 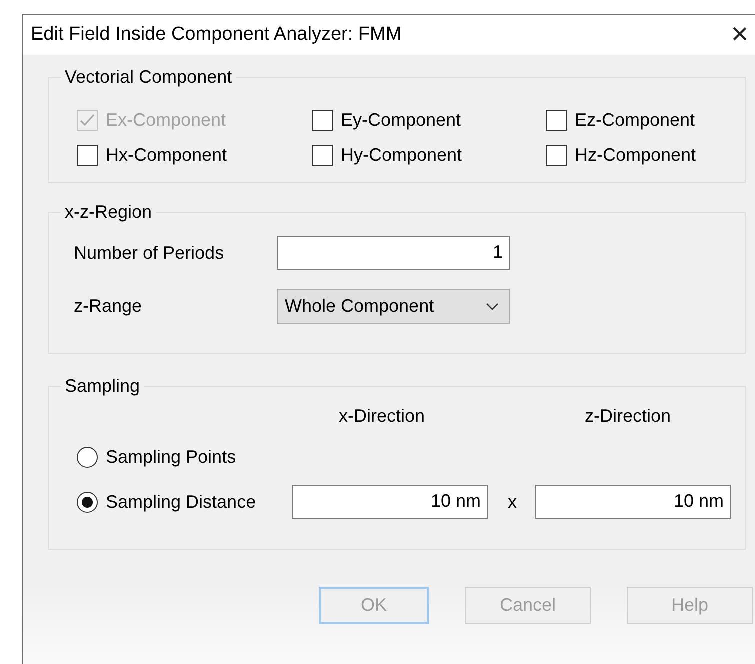 I want to click on component-checkbox: Hx-Component, so click(x=194, y=155).